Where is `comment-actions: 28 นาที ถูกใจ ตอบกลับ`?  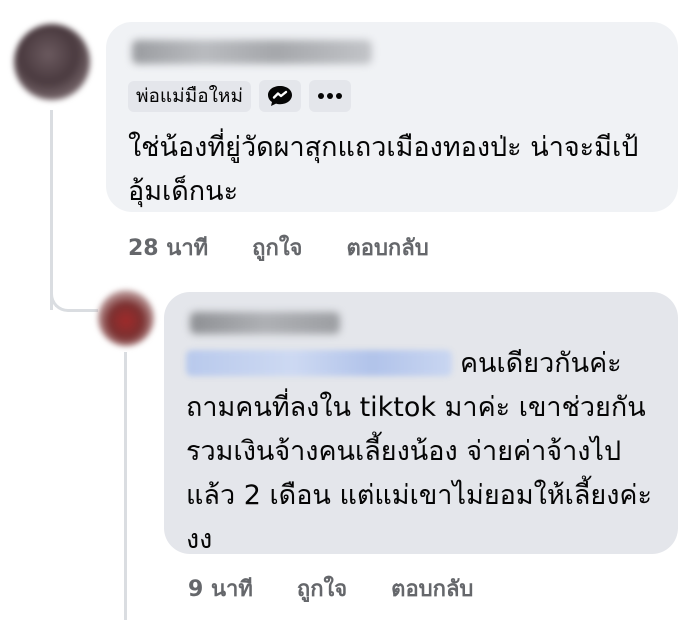 comment-actions: 28 นาที ถูกใจ ตอบกลับ is located at coordinates (278, 247).